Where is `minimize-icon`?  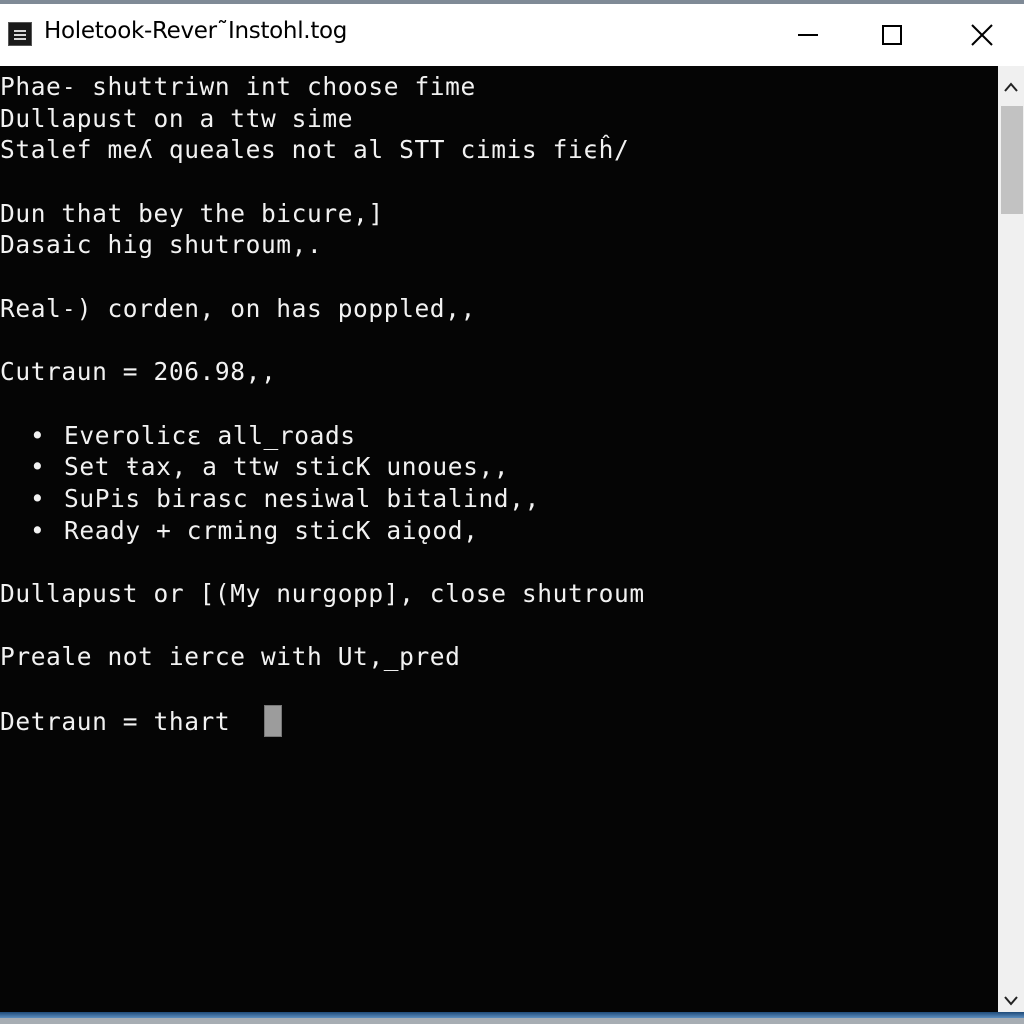 minimize-icon is located at coordinates (808, 35).